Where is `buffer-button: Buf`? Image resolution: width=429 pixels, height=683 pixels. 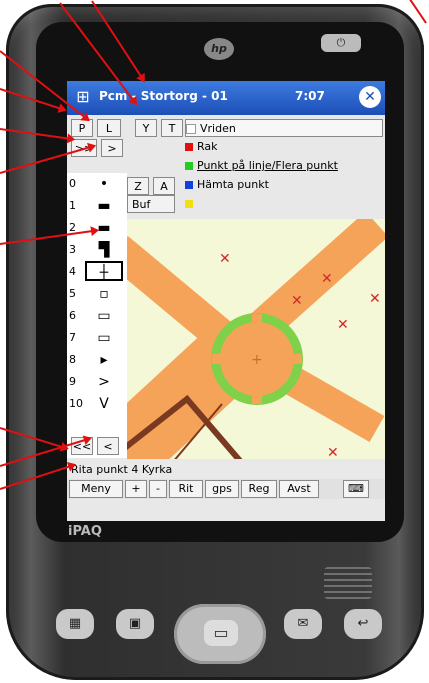
buffer-button: Buf is located at coordinates (151, 204).